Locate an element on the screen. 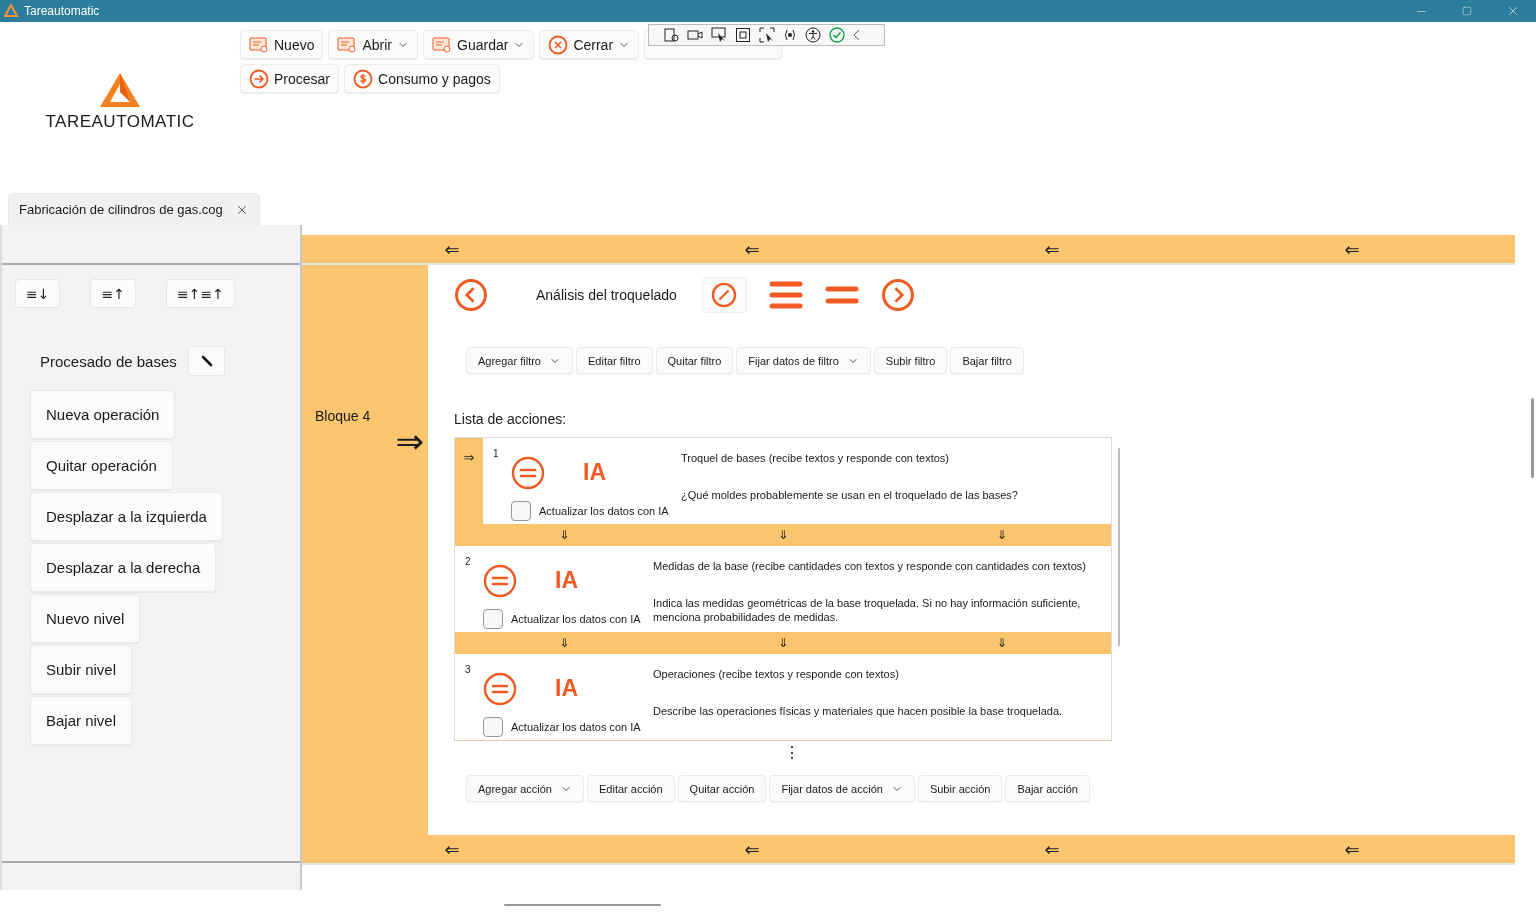 The height and width of the screenshot is (912, 1536). tab-label: Fabricación de cilindros de gas.cog is located at coordinates (121, 209).